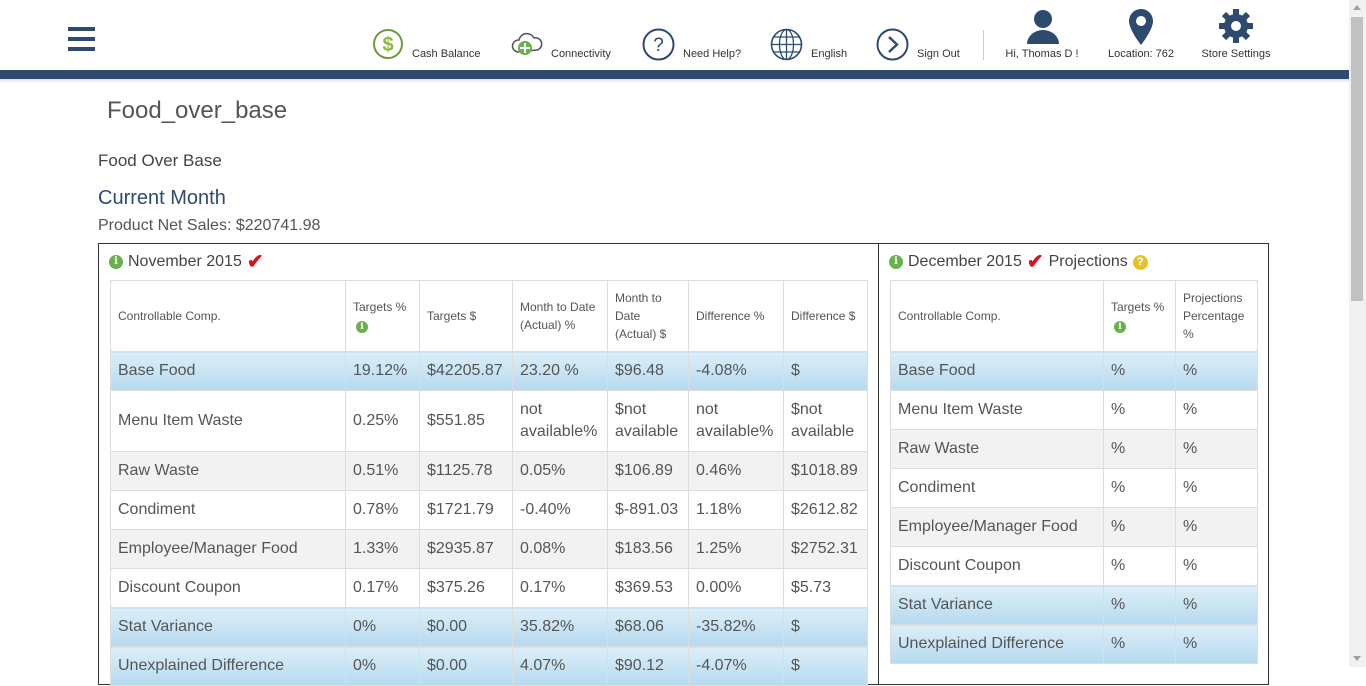 The height and width of the screenshot is (686, 1366). I want to click on scroll-down-arrow, so click(1357, 658).